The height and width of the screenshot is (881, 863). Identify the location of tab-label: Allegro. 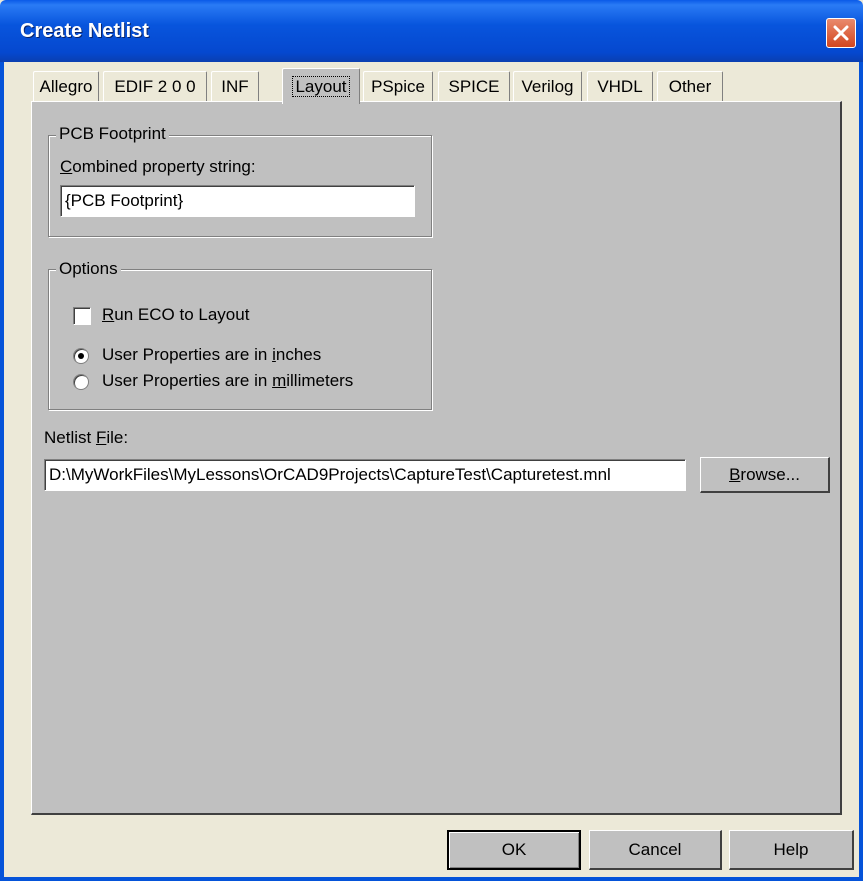
(66, 86).